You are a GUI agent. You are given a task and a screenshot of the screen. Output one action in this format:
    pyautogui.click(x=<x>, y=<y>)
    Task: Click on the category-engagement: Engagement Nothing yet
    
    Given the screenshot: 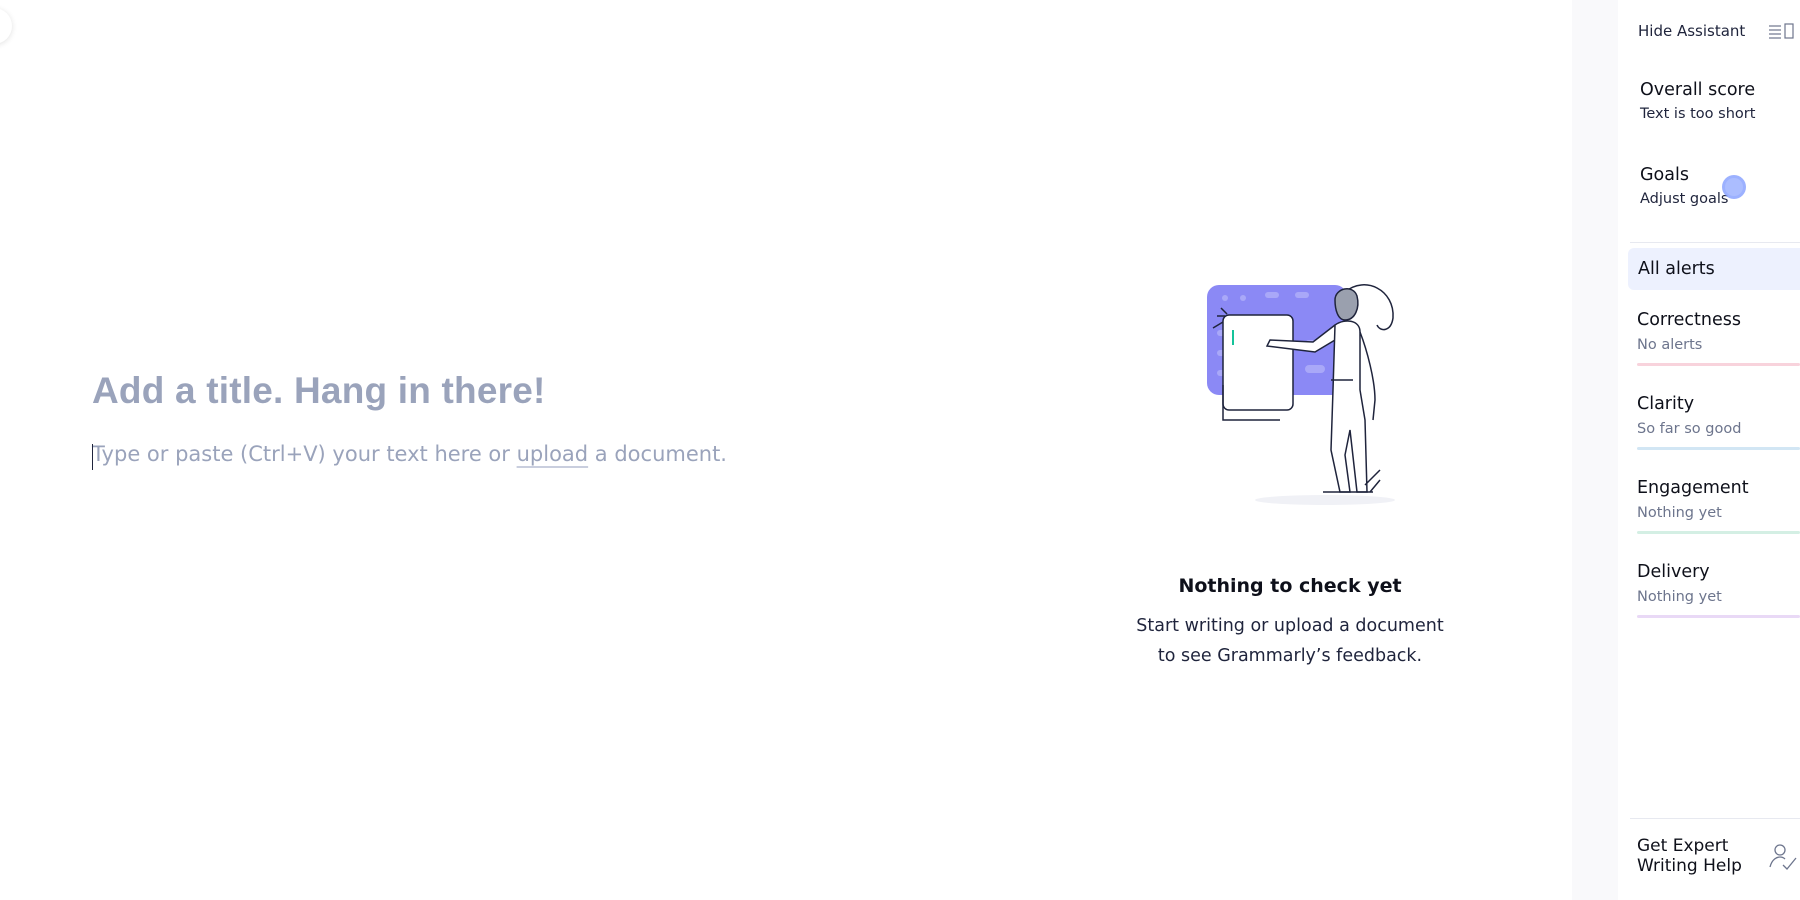 What is the action you would take?
    pyautogui.click(x=1718, y=506)
    